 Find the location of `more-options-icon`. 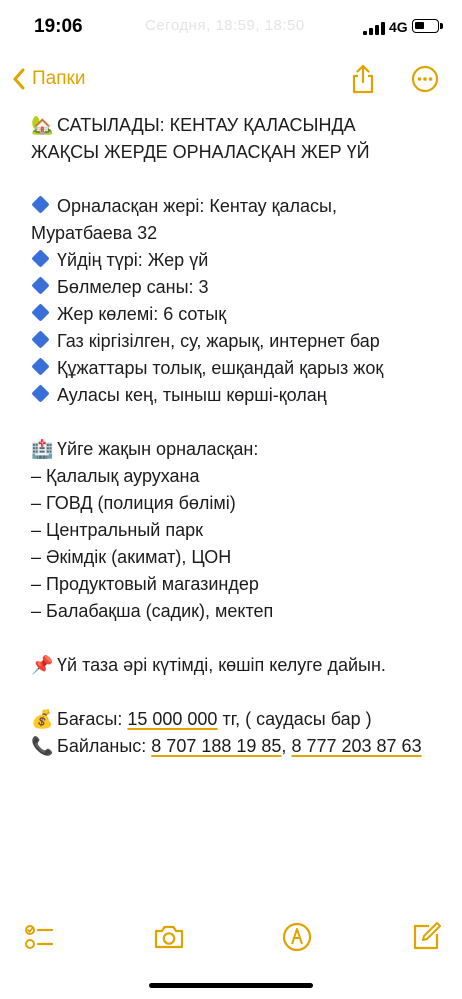

more-options-icon is located at coordinates (425, 79).